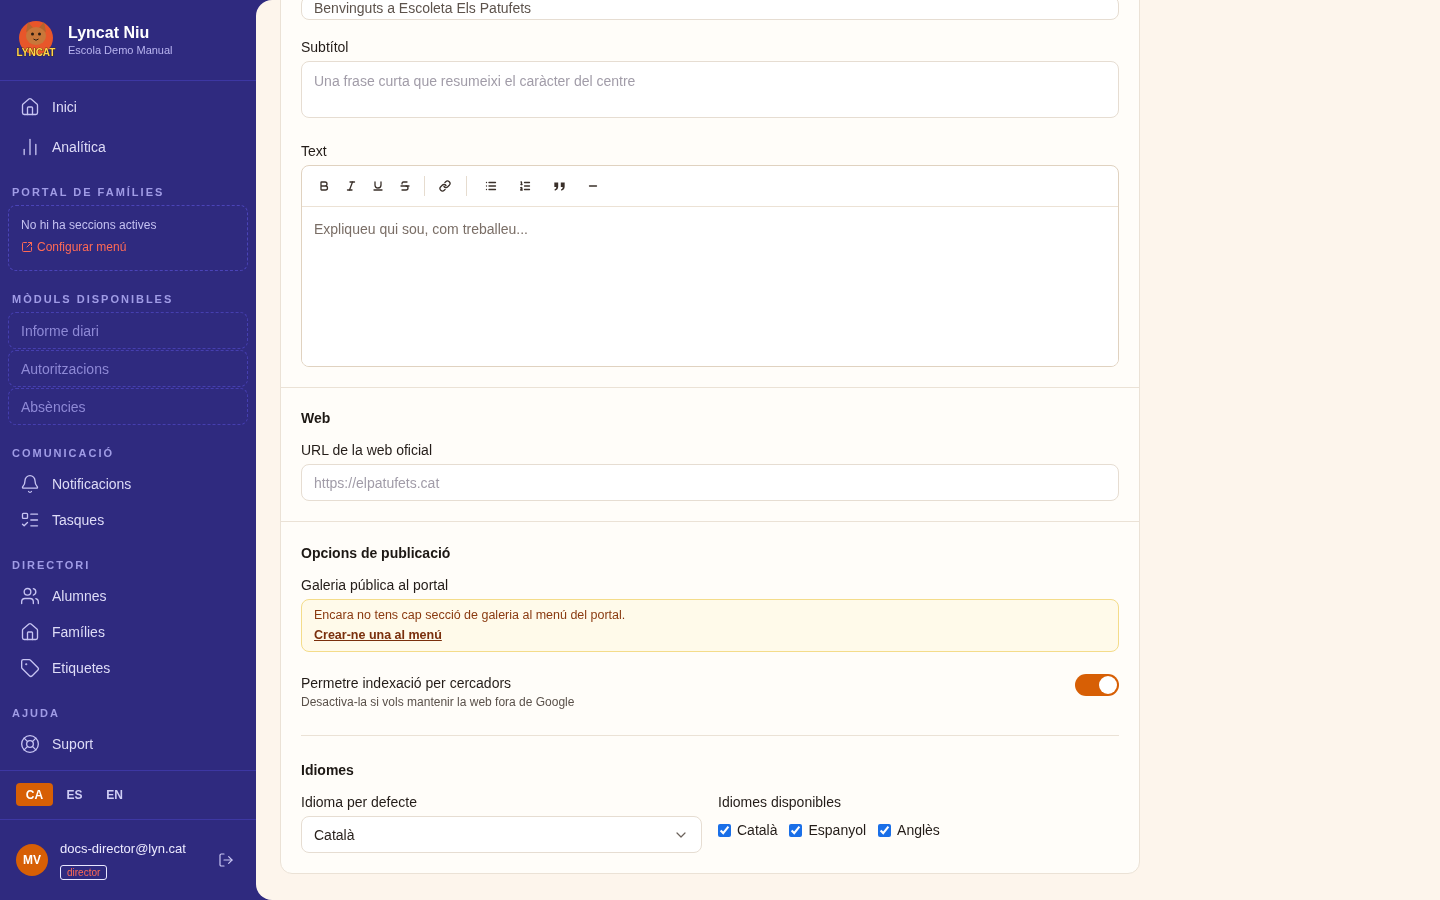 This screenshot has width=1440, height=900. Describe the element at coordinates (377, 186) in the screenshot. I see `underline-icon` at that location.